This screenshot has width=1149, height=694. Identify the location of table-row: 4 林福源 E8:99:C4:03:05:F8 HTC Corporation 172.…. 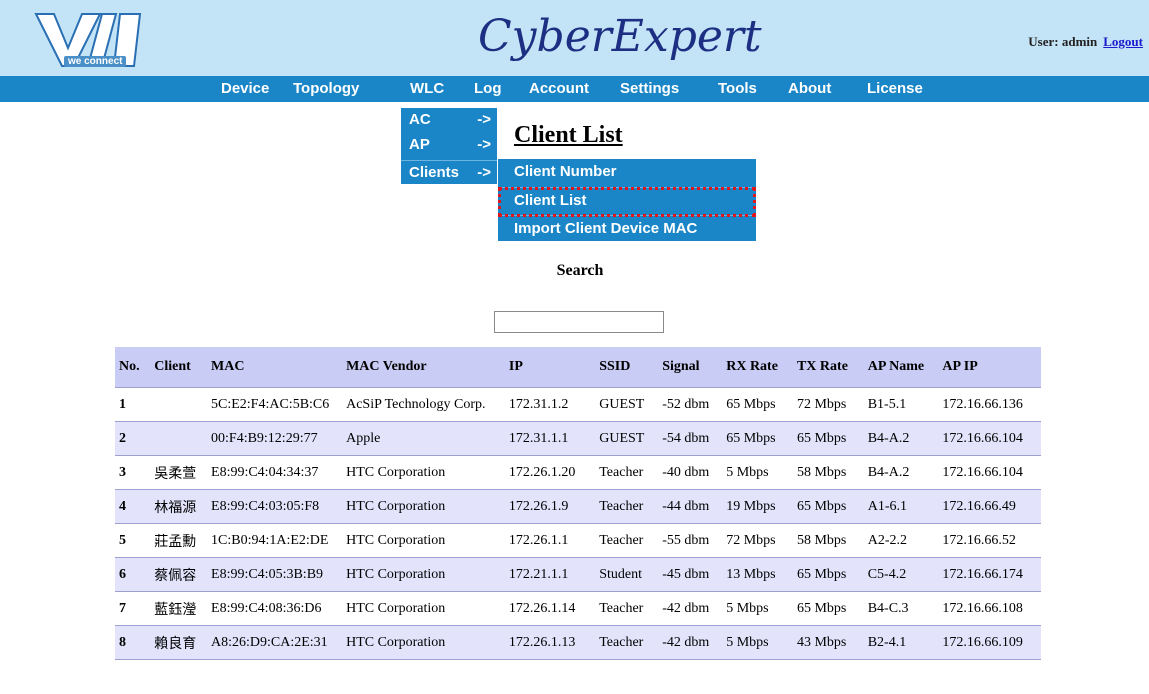
(578, 506).